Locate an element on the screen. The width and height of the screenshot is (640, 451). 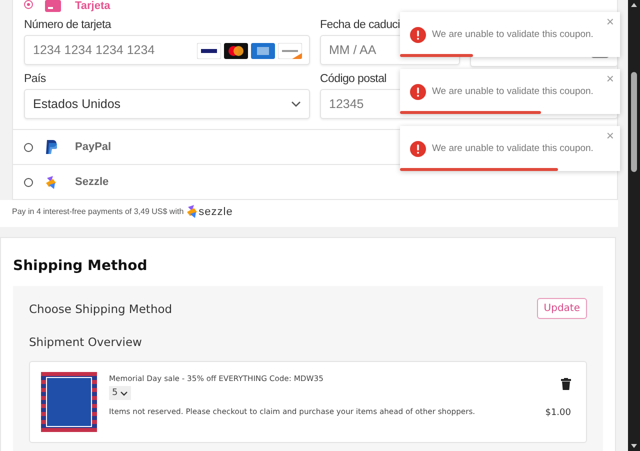
quantity-select: 5 is located at coordinates (120, 393).